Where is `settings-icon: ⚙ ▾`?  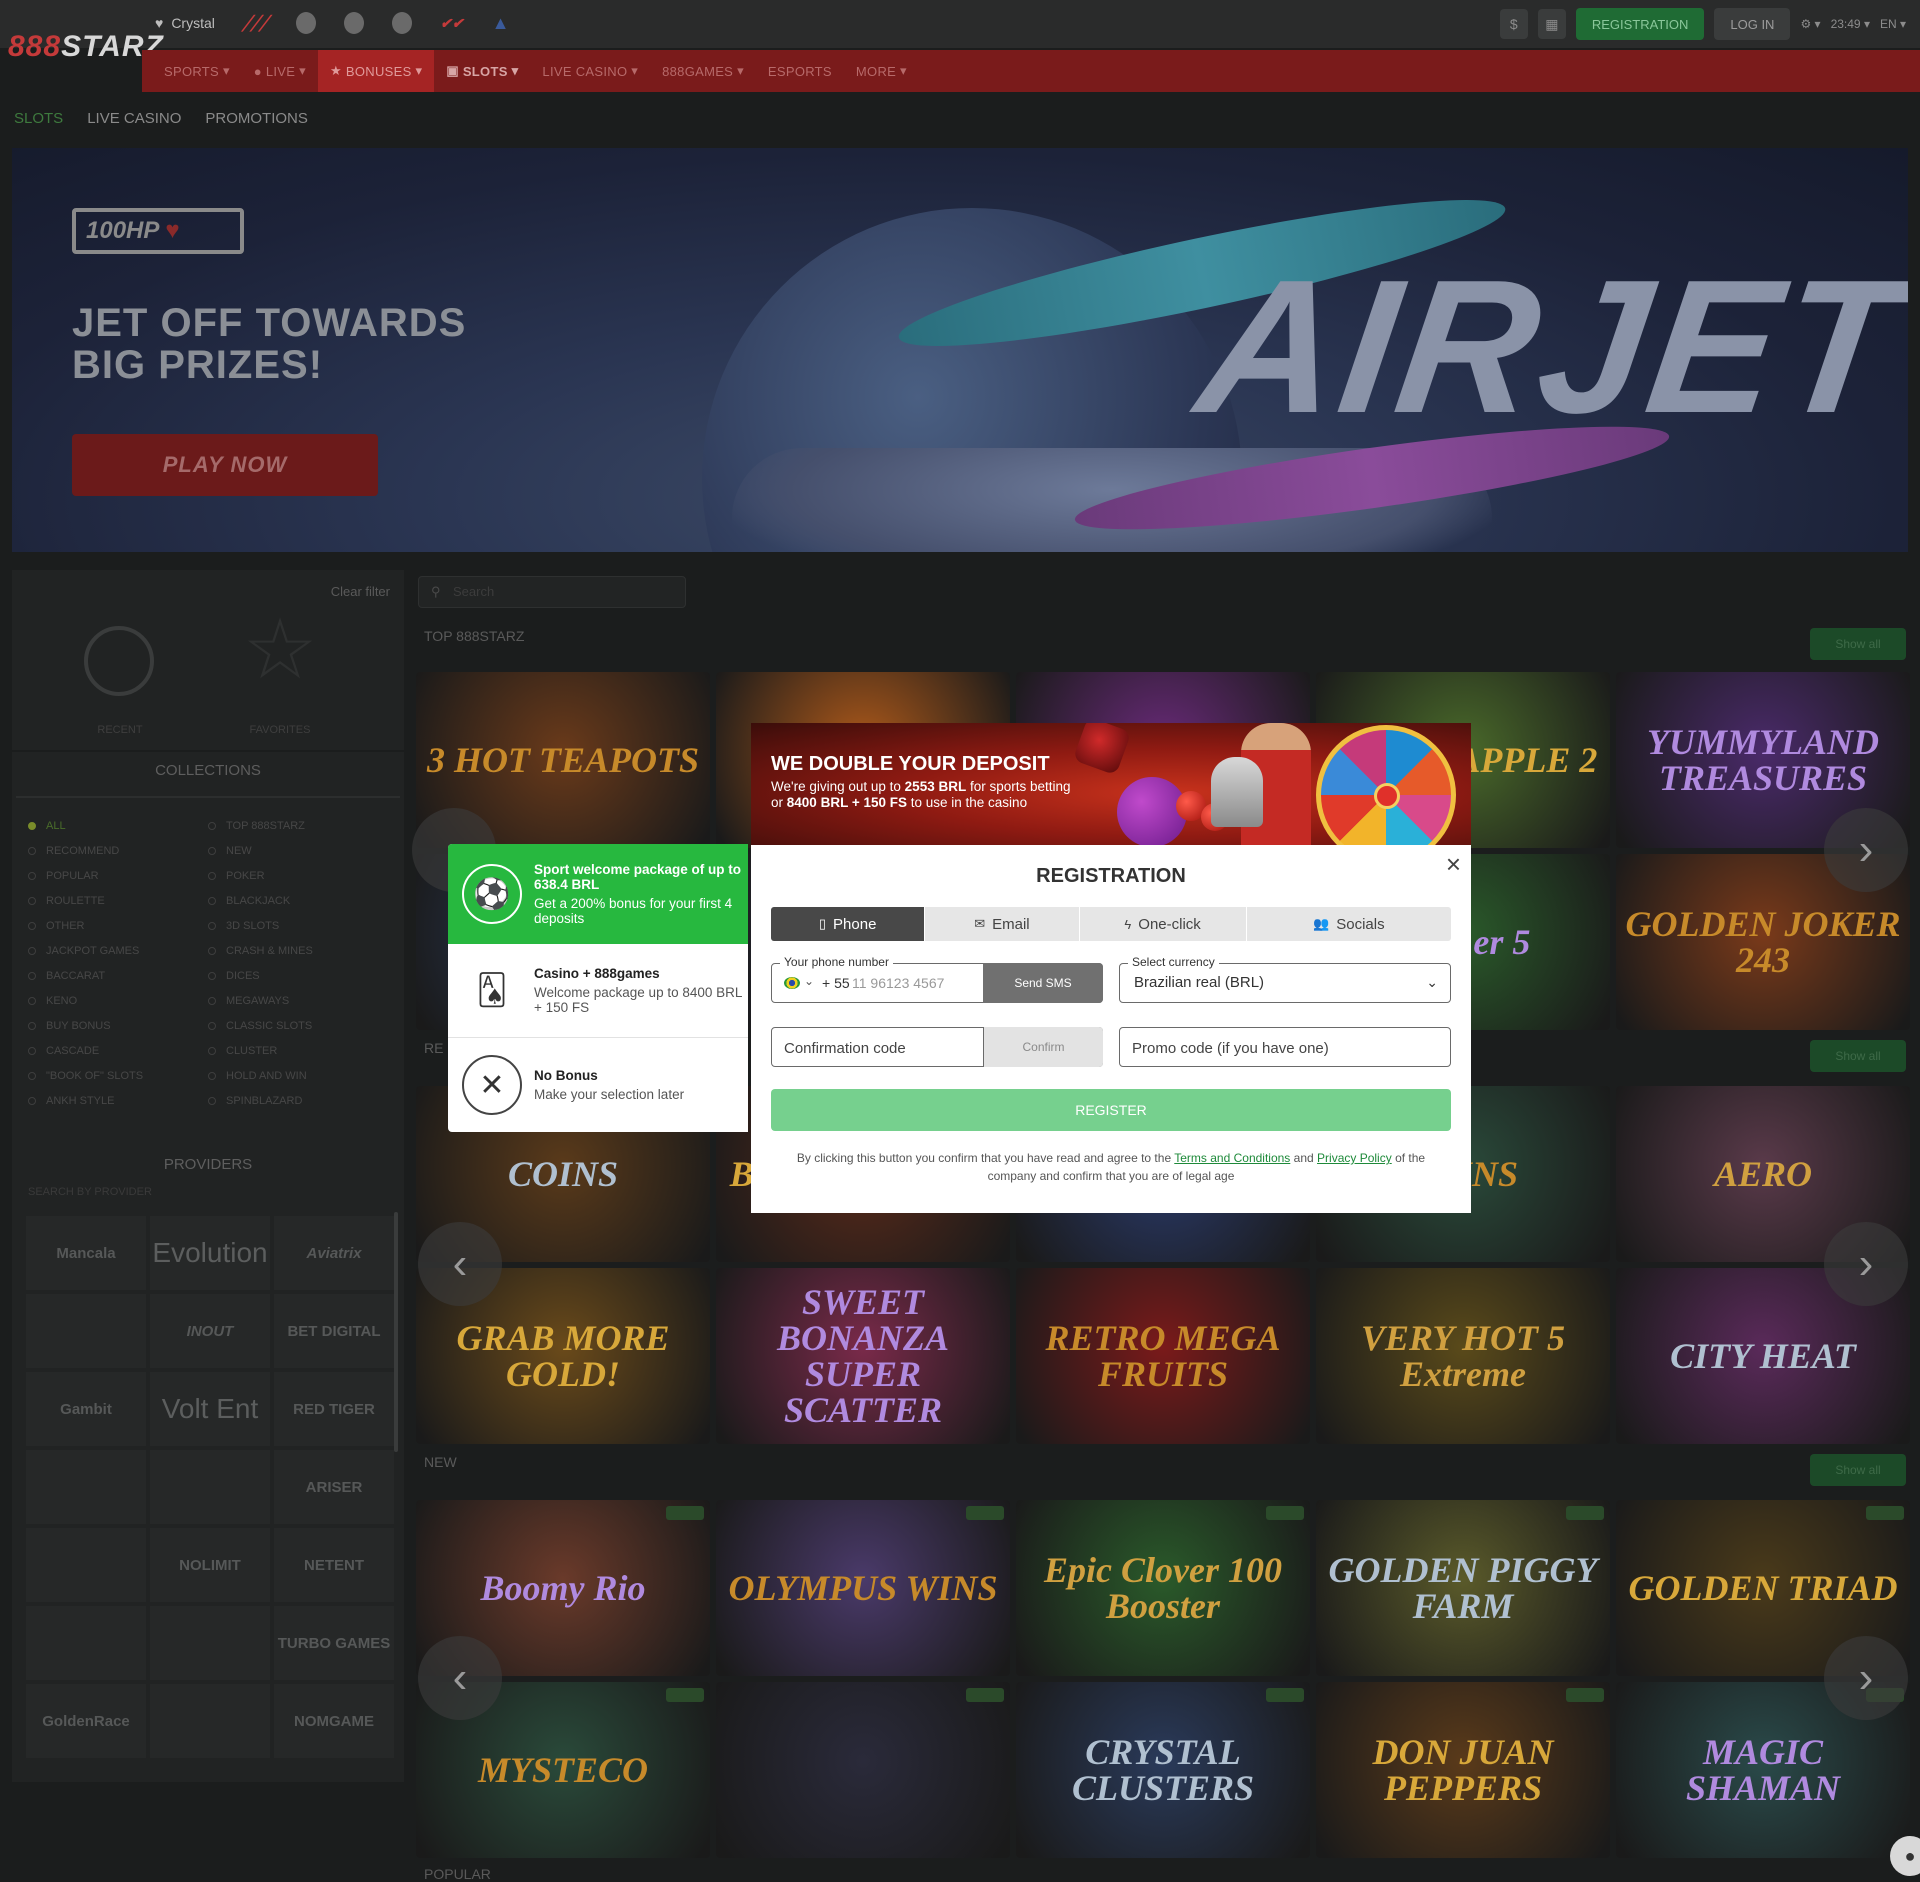 settings-icon: ⚙ ▾ is located at coordinates (1810, 24).